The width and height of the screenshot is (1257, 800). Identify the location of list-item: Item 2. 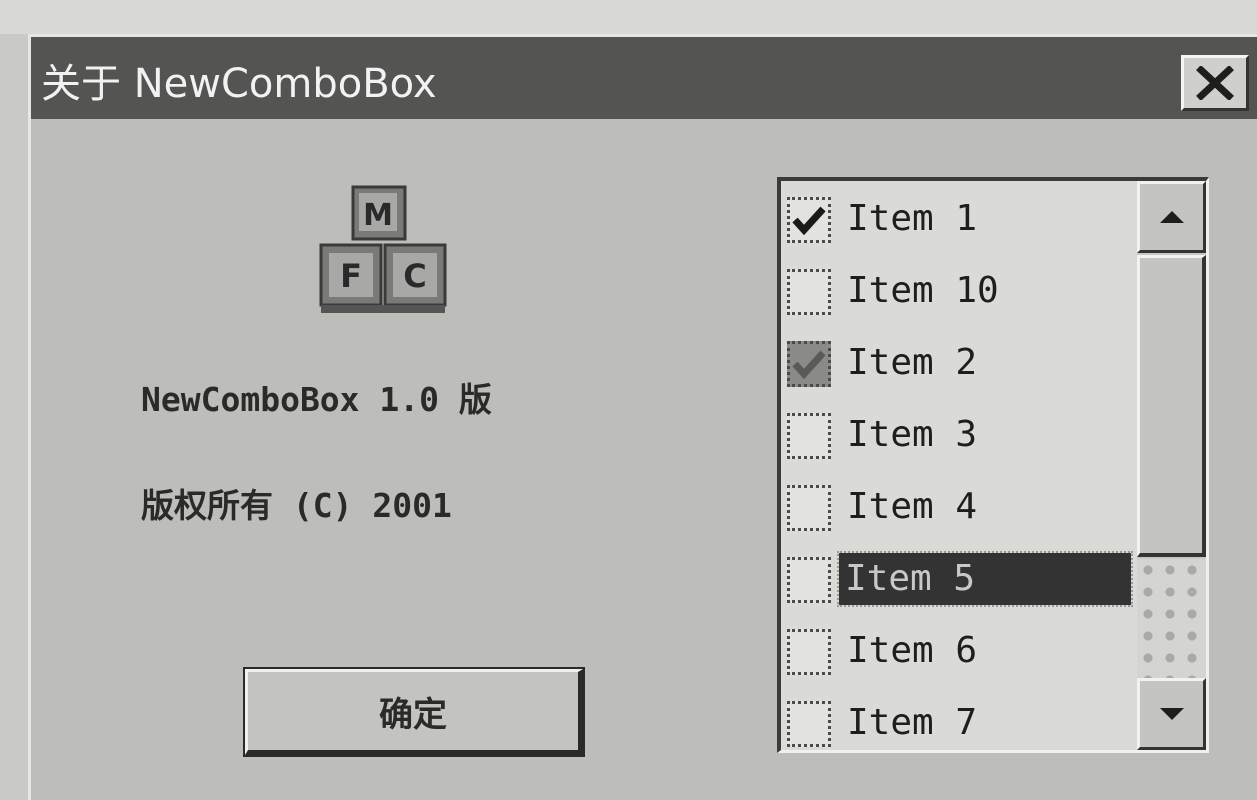
(959, 363).